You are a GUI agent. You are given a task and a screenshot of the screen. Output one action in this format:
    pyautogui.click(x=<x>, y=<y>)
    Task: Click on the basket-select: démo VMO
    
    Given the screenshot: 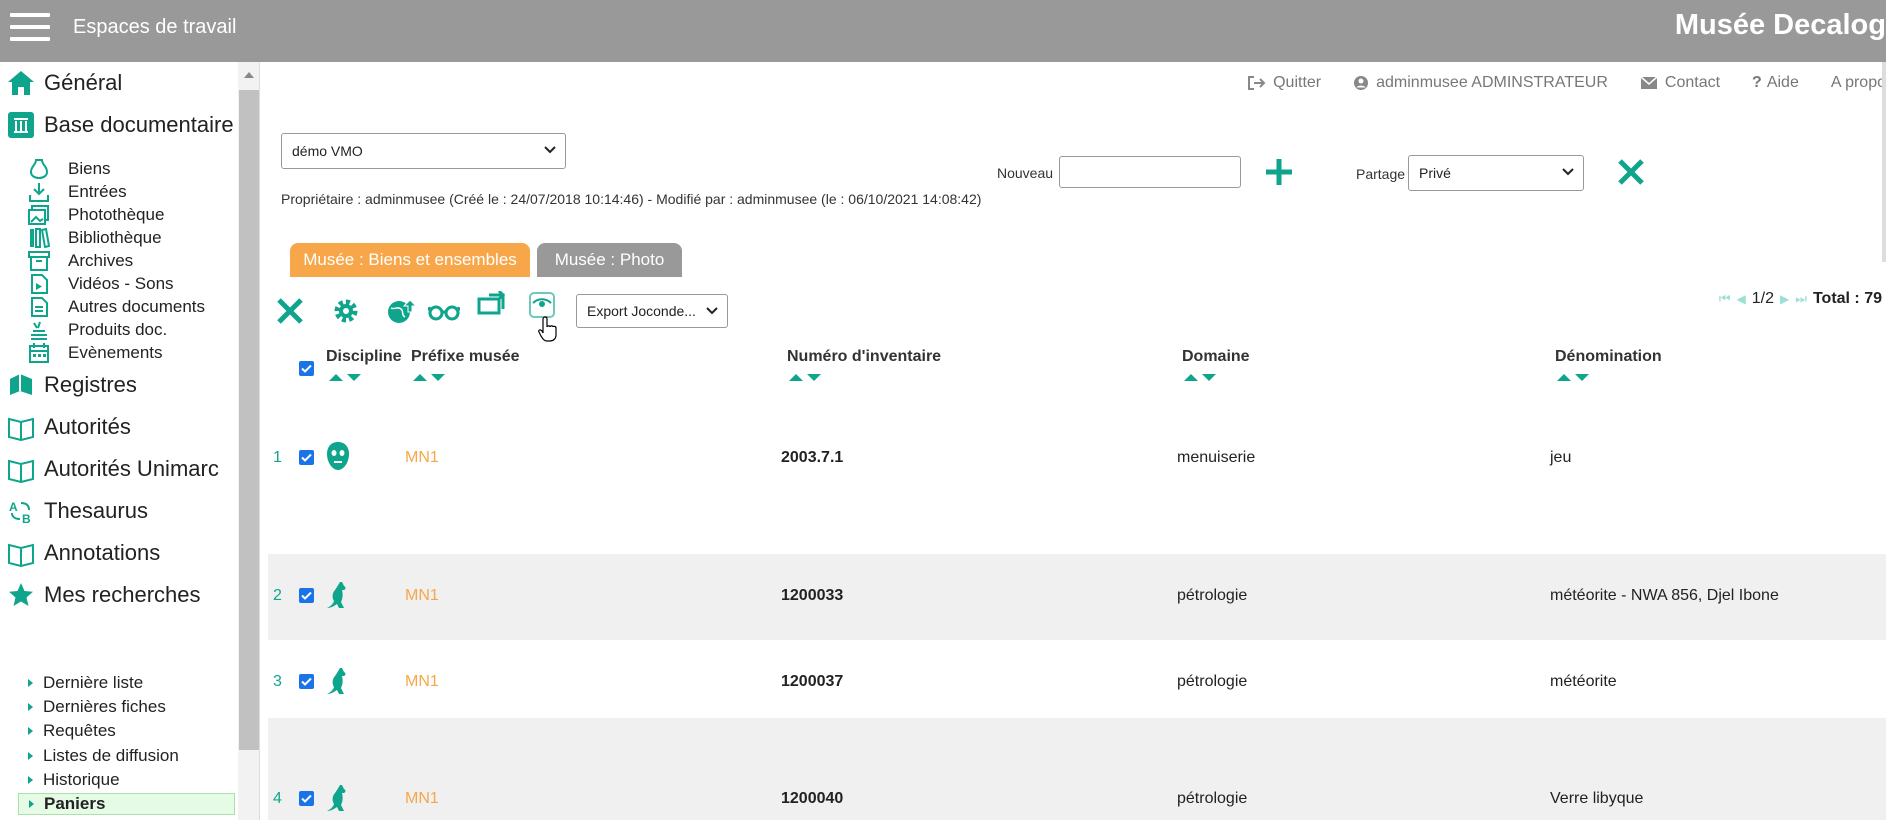 What is the action you would take?
    pyautogui.click(x=423, y=151)
    